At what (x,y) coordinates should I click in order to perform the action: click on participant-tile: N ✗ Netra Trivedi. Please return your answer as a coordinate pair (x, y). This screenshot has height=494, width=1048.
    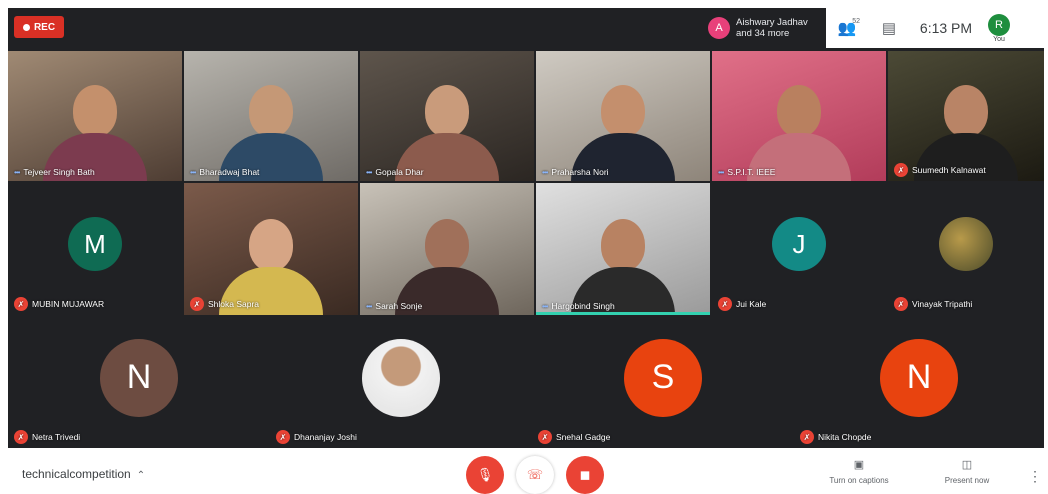
    Looking at the image, I should click on (139, 382).